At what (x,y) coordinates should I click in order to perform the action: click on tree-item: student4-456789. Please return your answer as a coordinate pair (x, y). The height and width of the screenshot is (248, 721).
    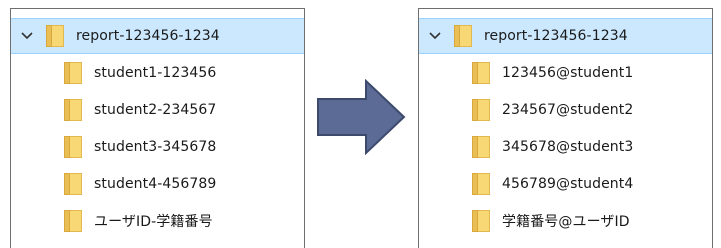
    Looking at the image, I should click on (157, 184).